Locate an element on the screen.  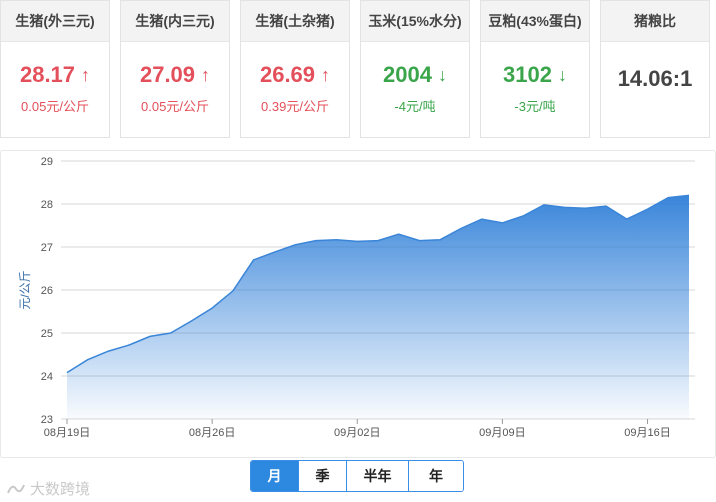
x-tick-label: 08月26日 is located at coordinates (212, 433).